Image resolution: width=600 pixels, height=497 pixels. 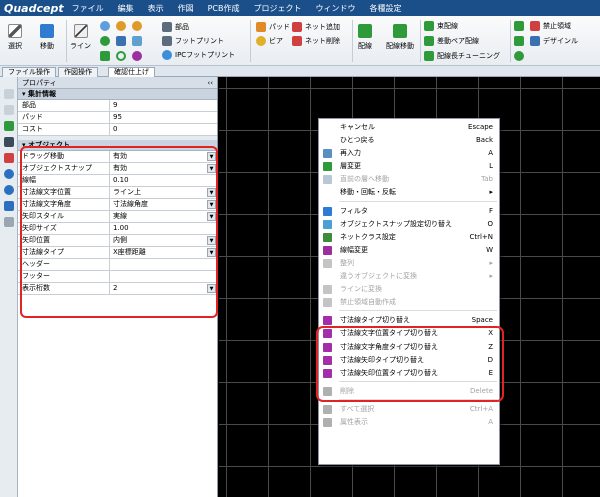 What do you see at coordinates (163, 117) in the screenshot?
I see `summary-value: 95` at bounding box center [163, 117].